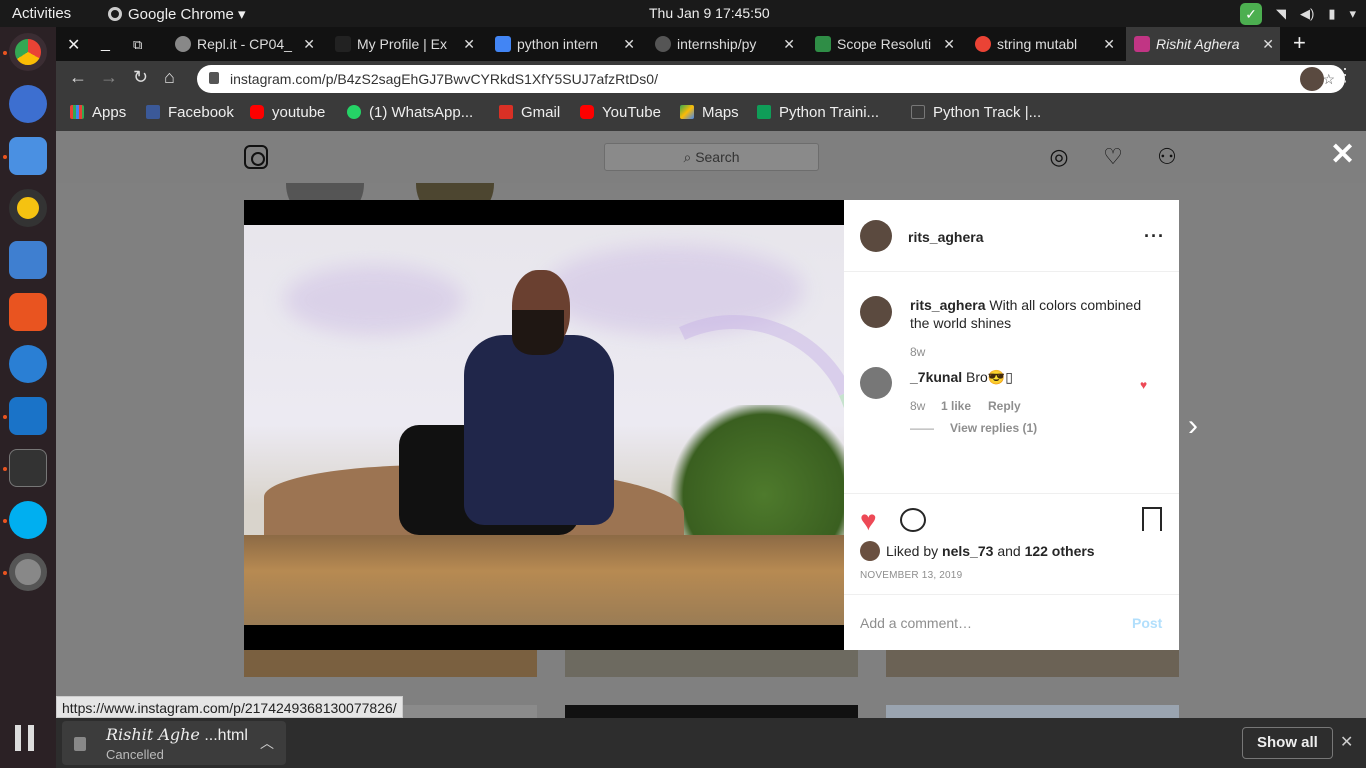 The image size is (1366, 768). What do you see at coordinates (267, 743) in the screenshot?
I see `chevron-up-icon: ︿` at bounding box center [267, 743].